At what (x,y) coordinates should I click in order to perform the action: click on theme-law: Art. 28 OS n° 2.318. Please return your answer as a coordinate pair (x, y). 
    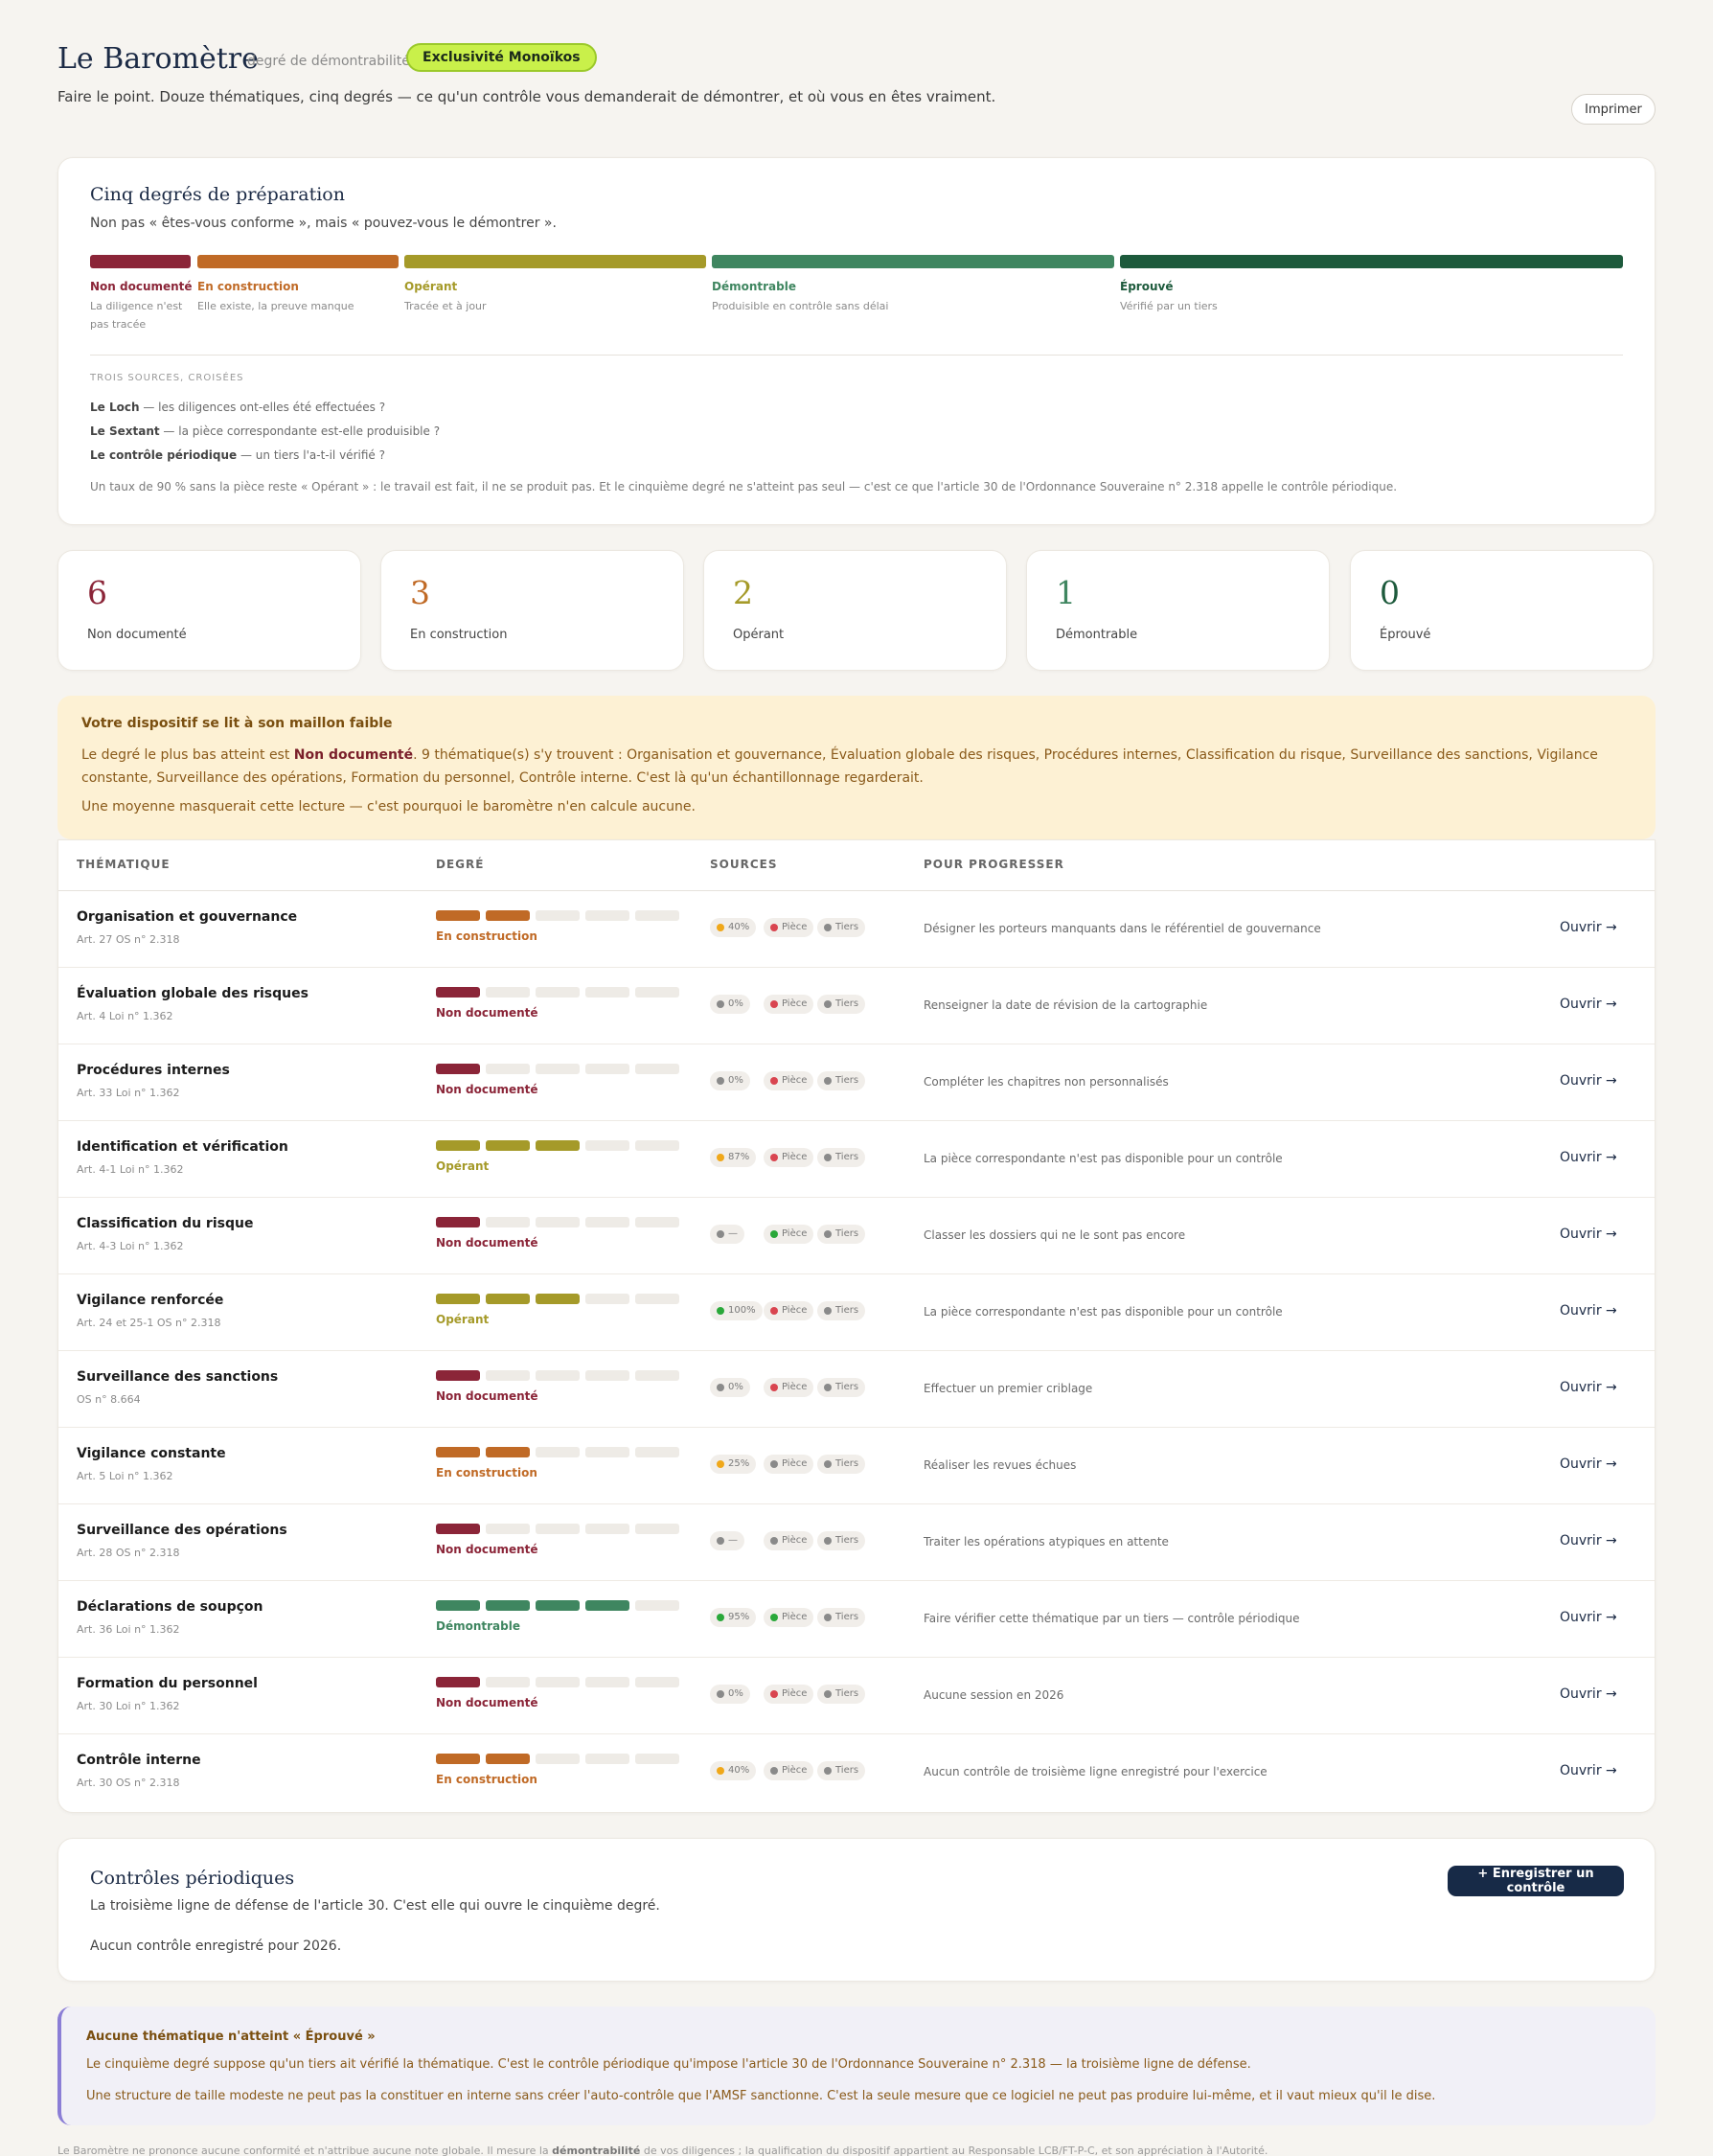
    Looking at the image, I should click on (128, 1553).